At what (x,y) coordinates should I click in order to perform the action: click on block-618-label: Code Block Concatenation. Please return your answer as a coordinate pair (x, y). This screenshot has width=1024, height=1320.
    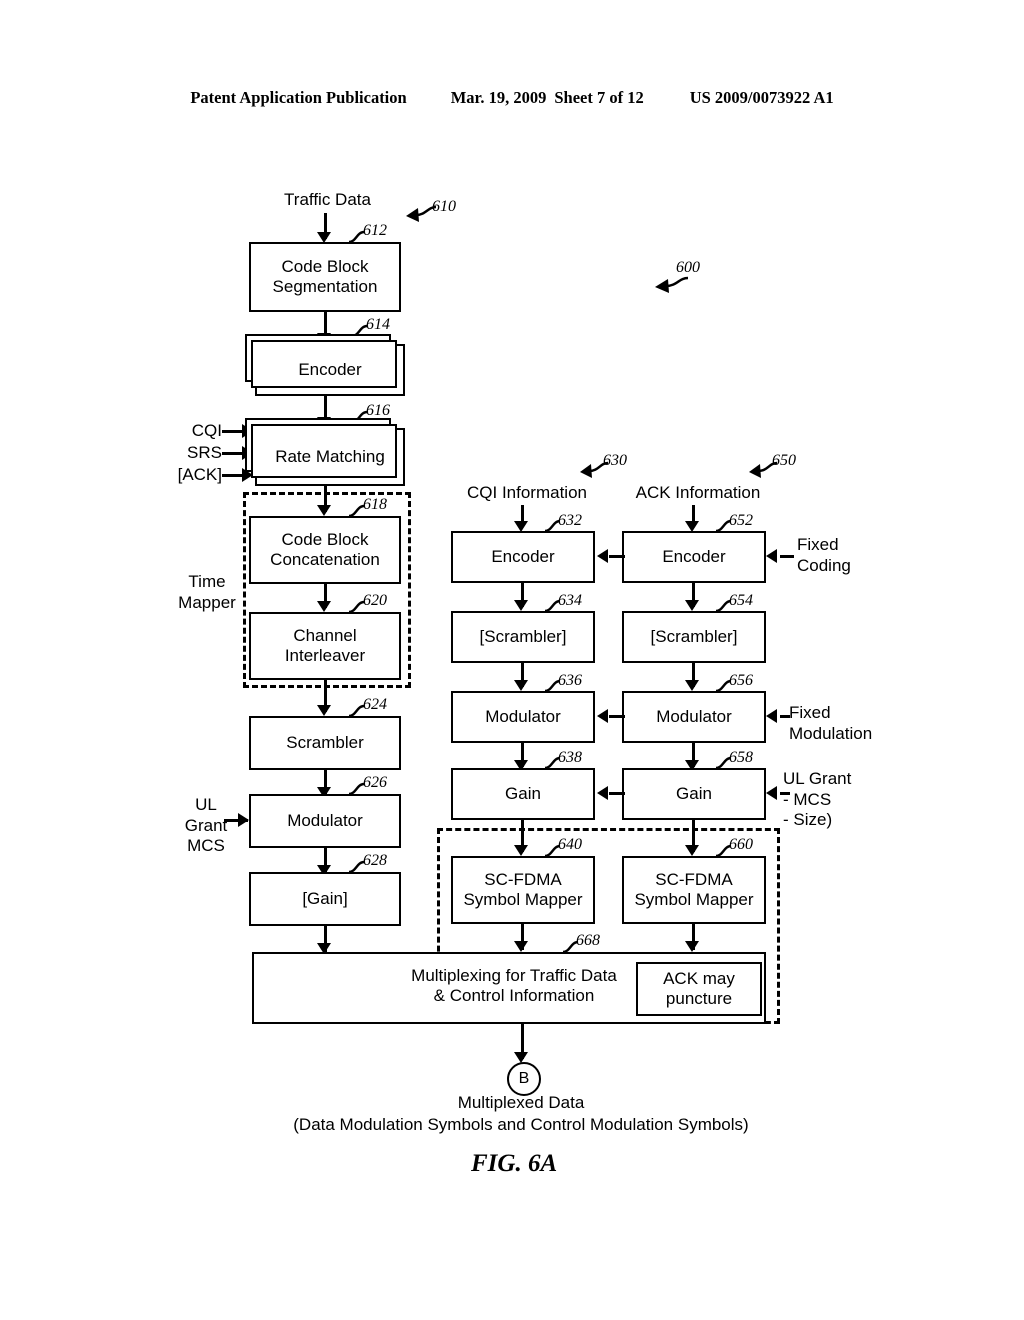
    Looking at the image, I should click on (325, 549).